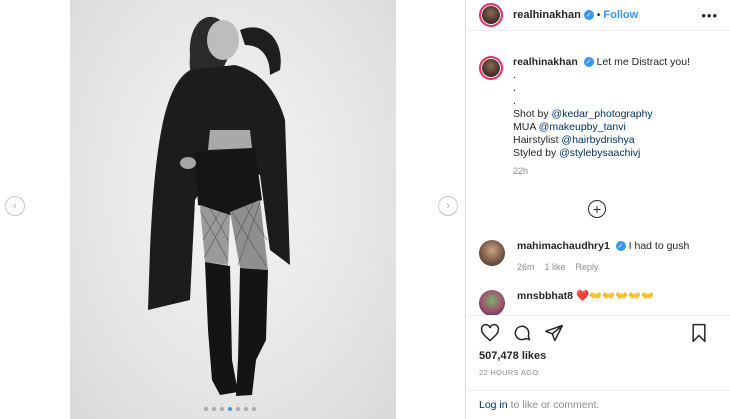 The height and width of the screenshot is (419, 730). What do you see at coordinates (603, 267) in the screenshot?
I see `comment-meta: 26m 1 like Reply` at bounding box center [603, 267].